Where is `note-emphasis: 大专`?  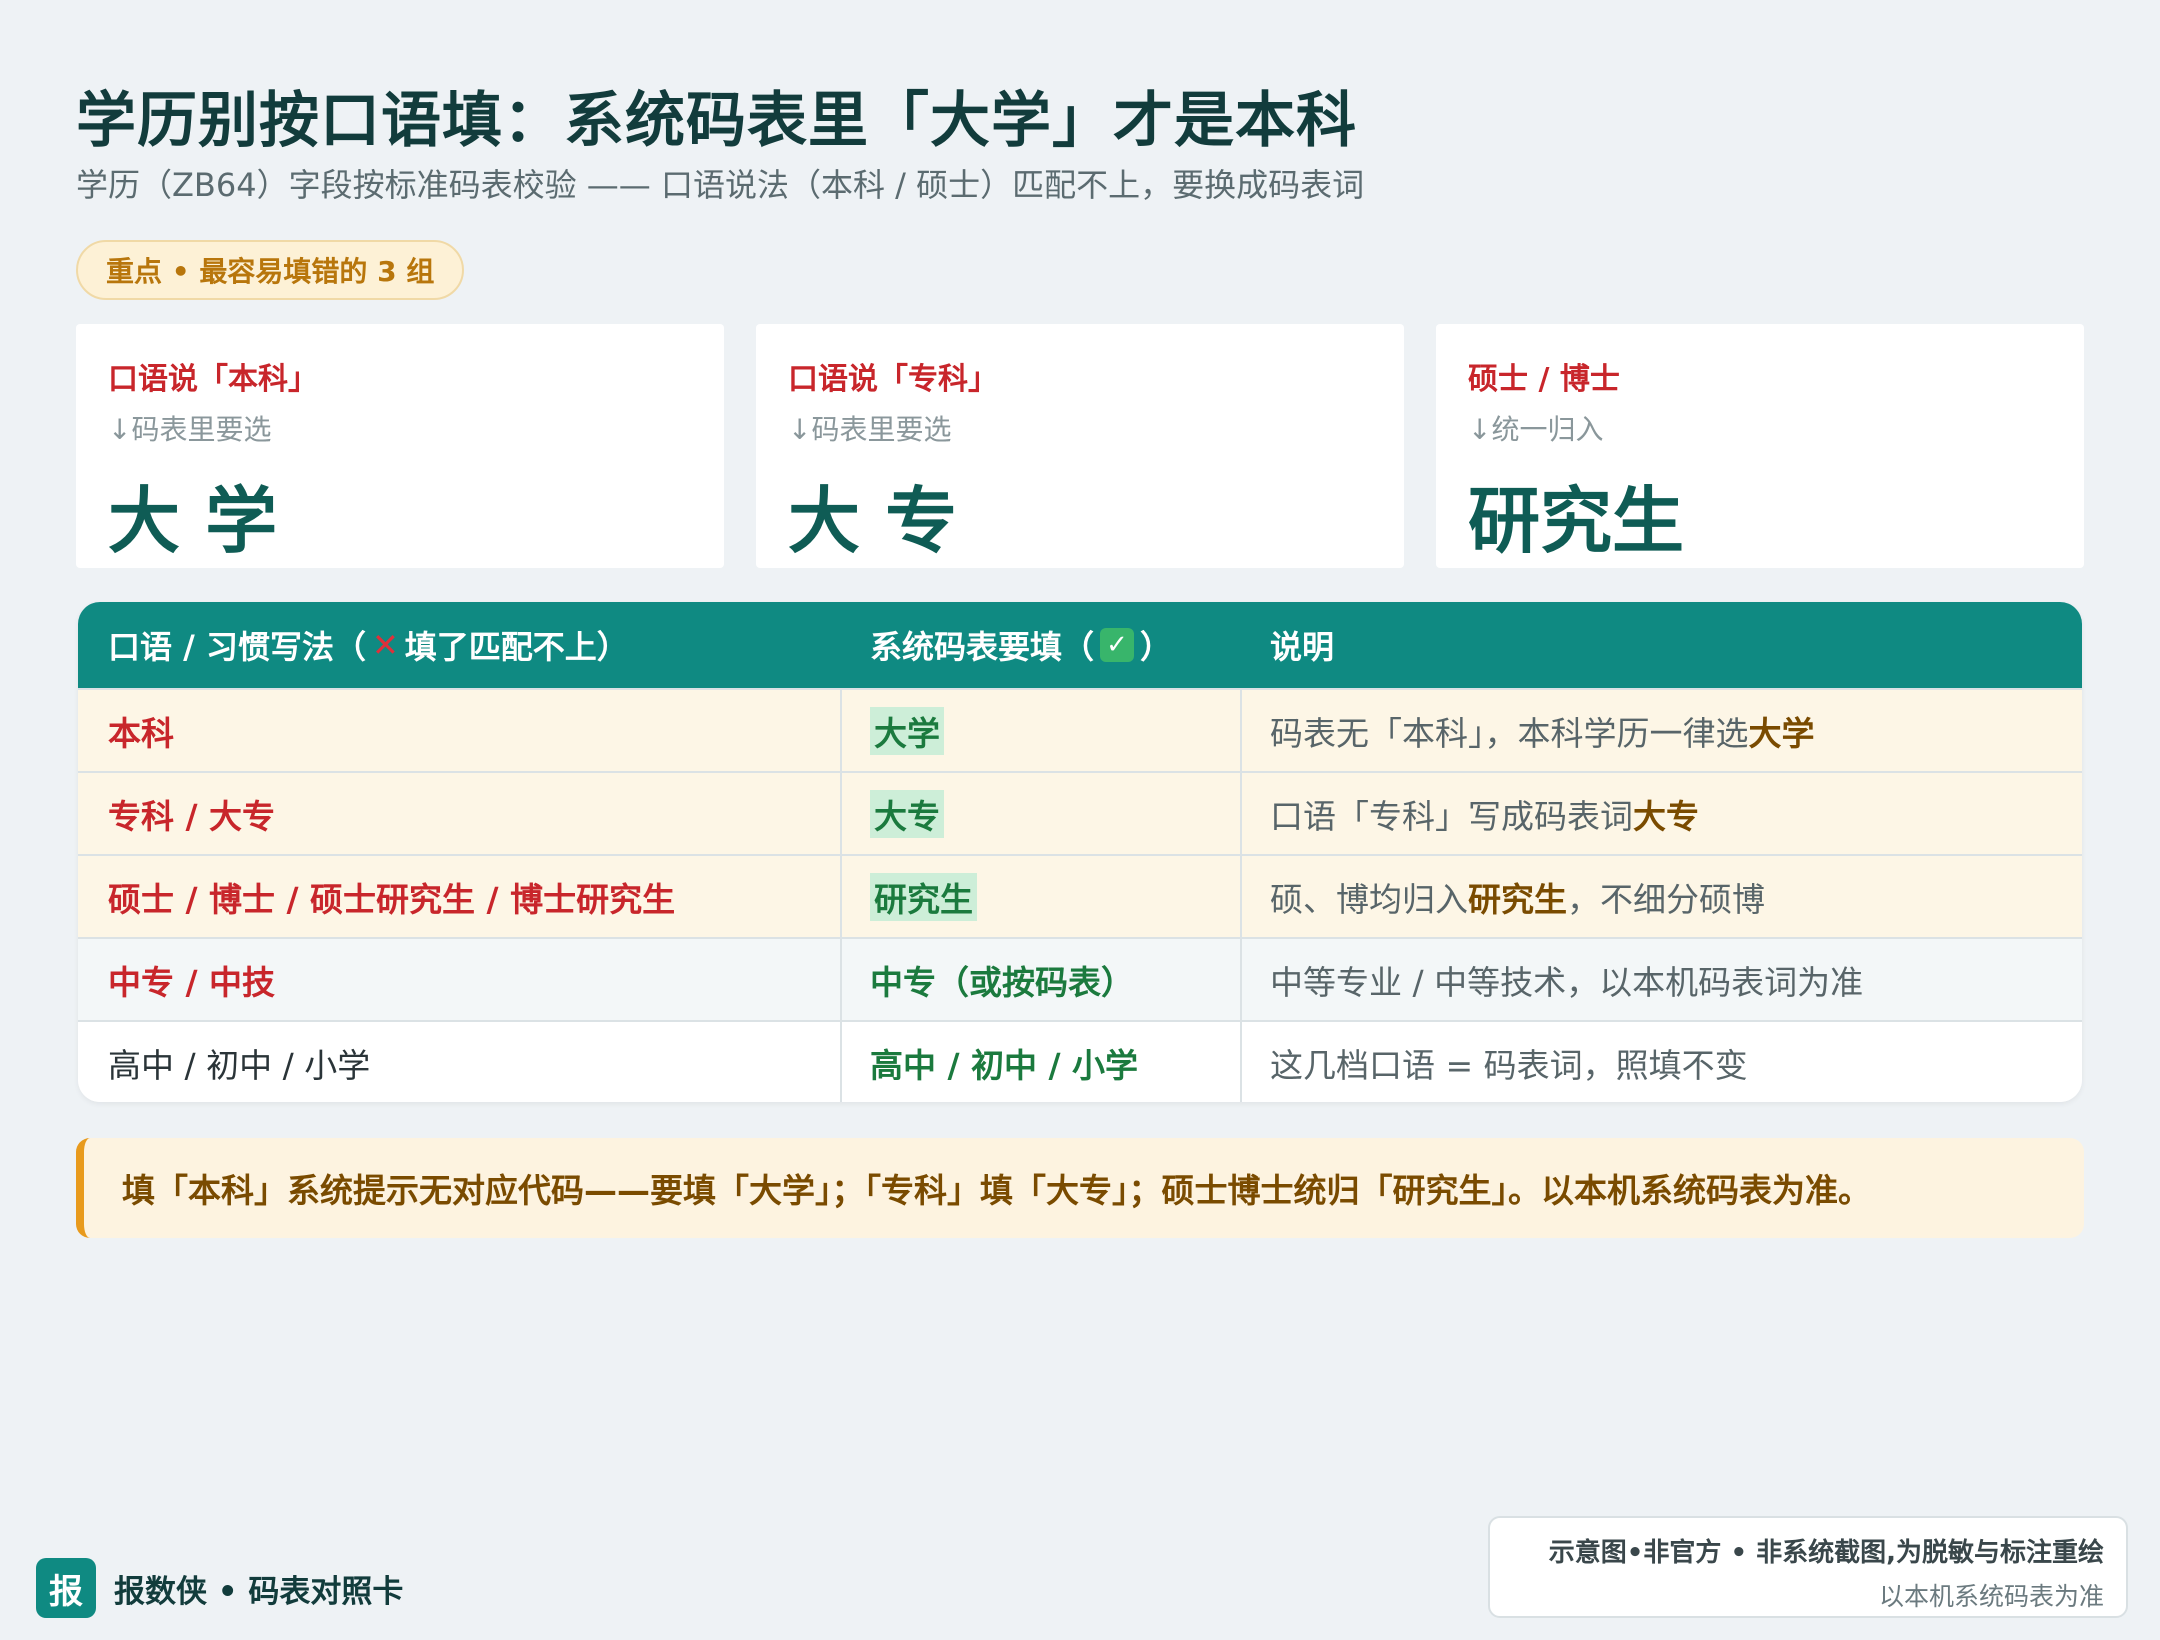 note-emphasis: 大专 is located at coordinates (1666, 816).